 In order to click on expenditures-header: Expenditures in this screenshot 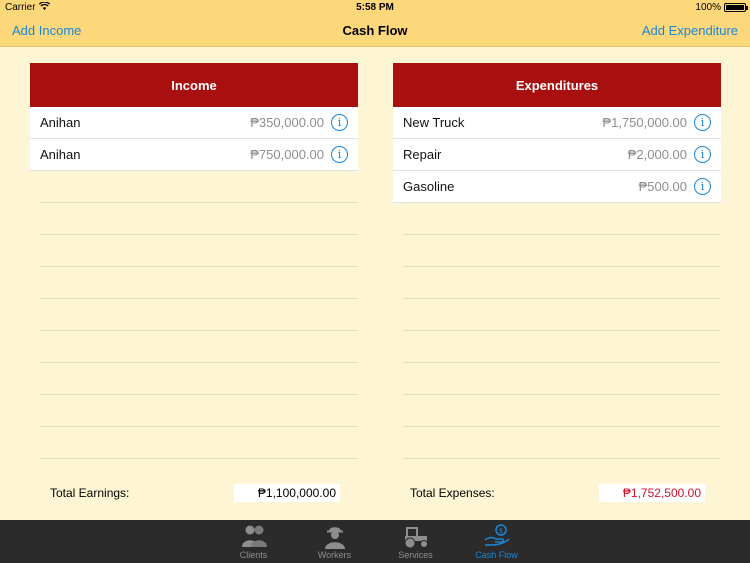, I will do `click(557, 85)`.